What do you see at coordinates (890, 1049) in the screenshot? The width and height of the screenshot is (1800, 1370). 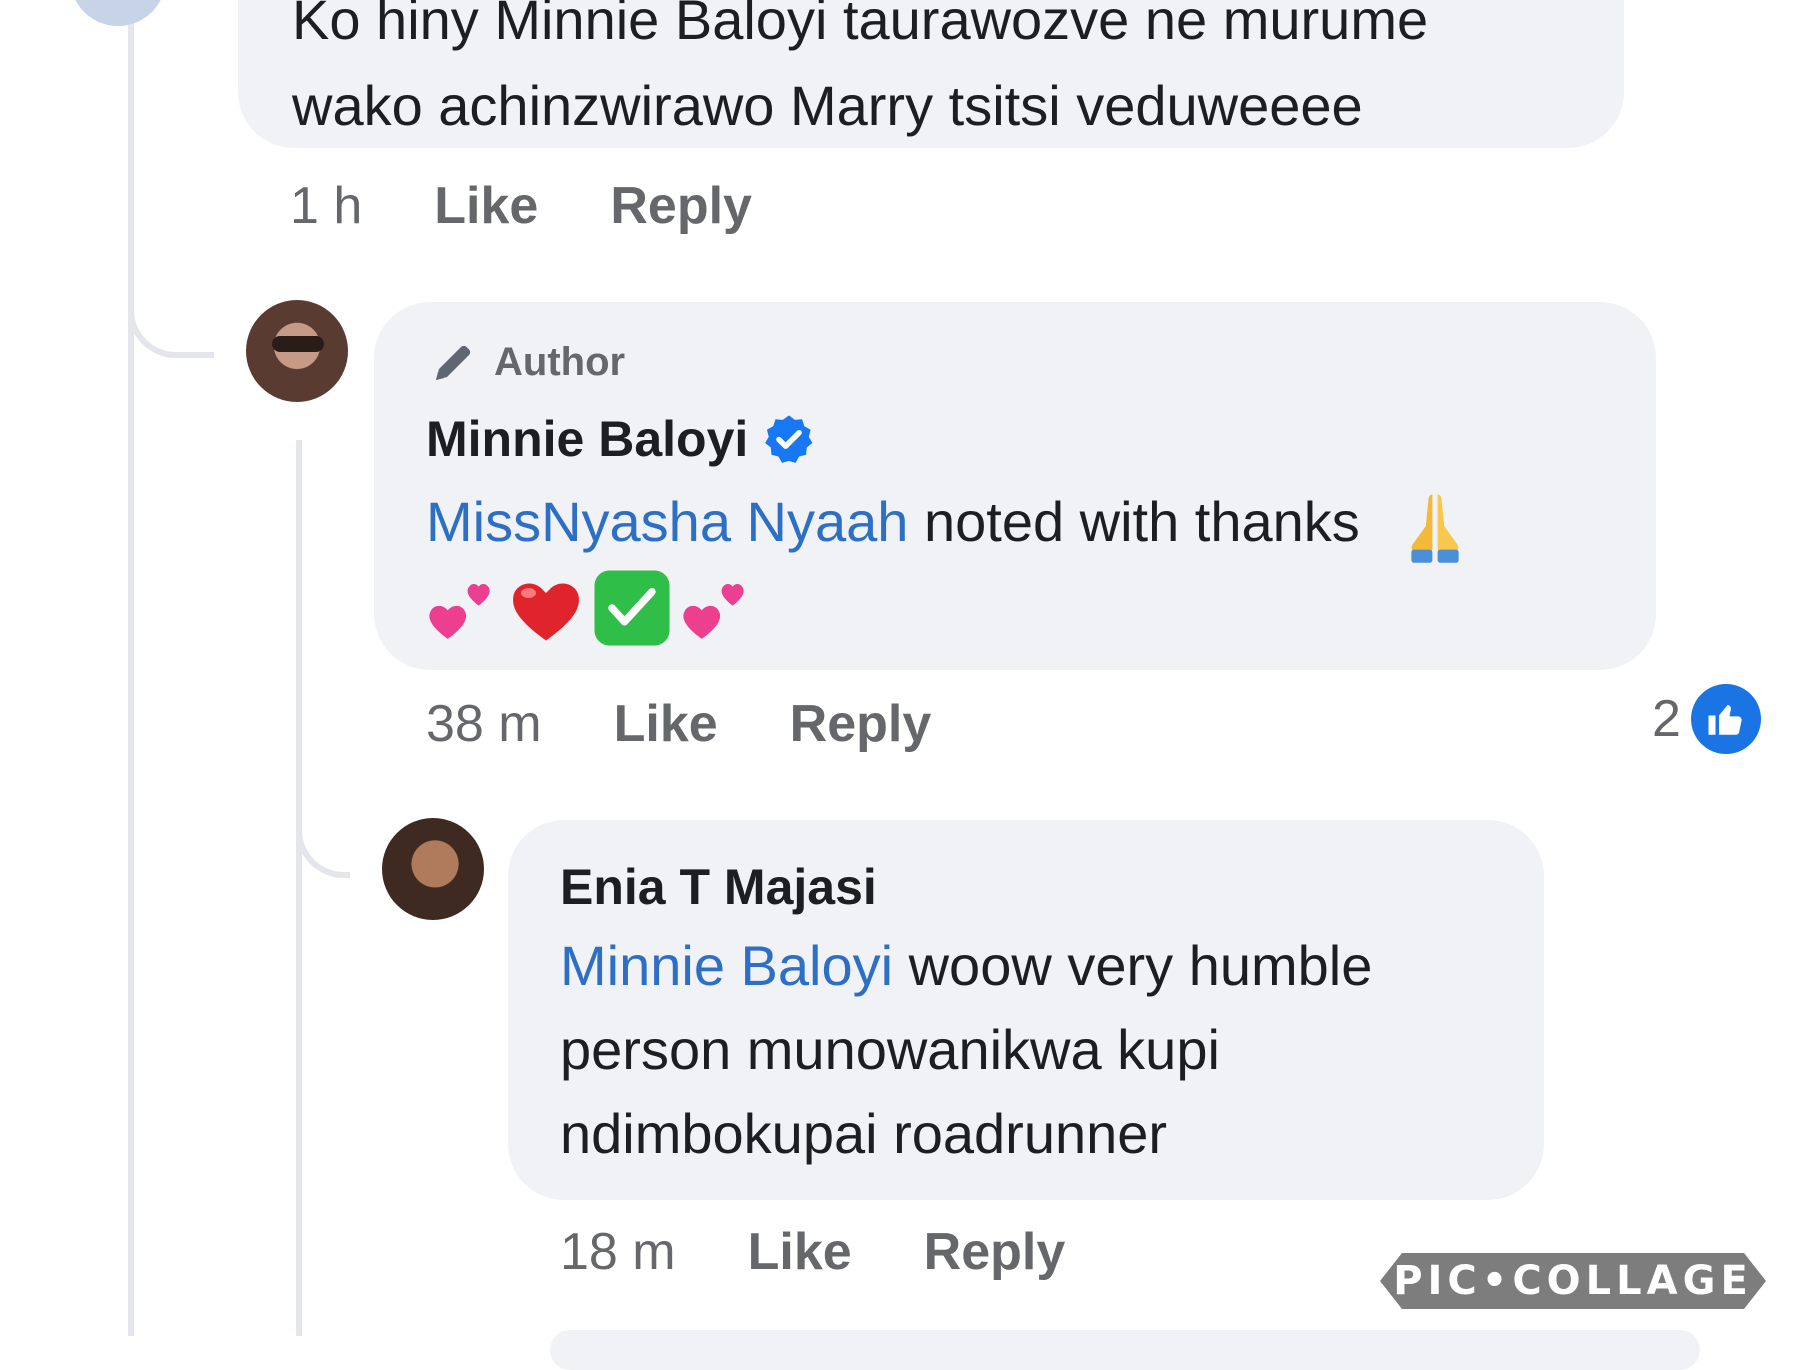 I see `nested-reply-line2: person munowanikwa kupi` at bounding box center [890, 1049].